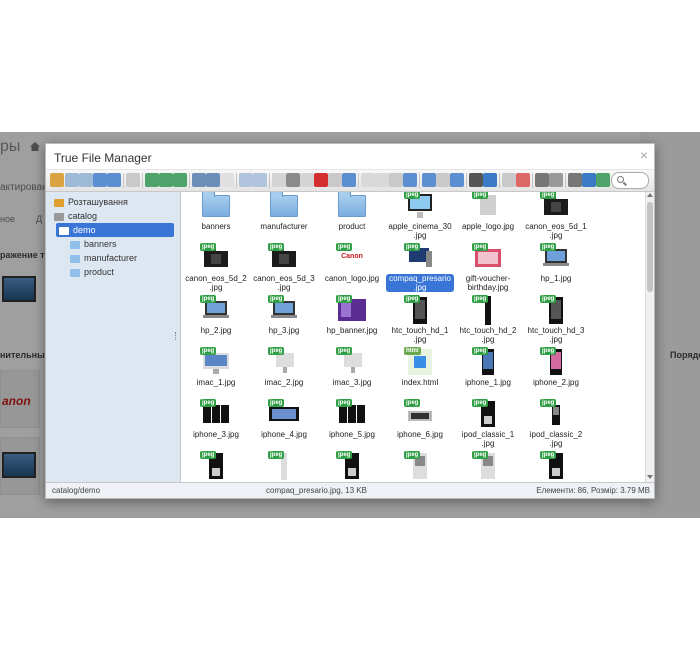  Describe the element at coordinates (199, 180) in the screenshot. I see `info-icon` at that location.